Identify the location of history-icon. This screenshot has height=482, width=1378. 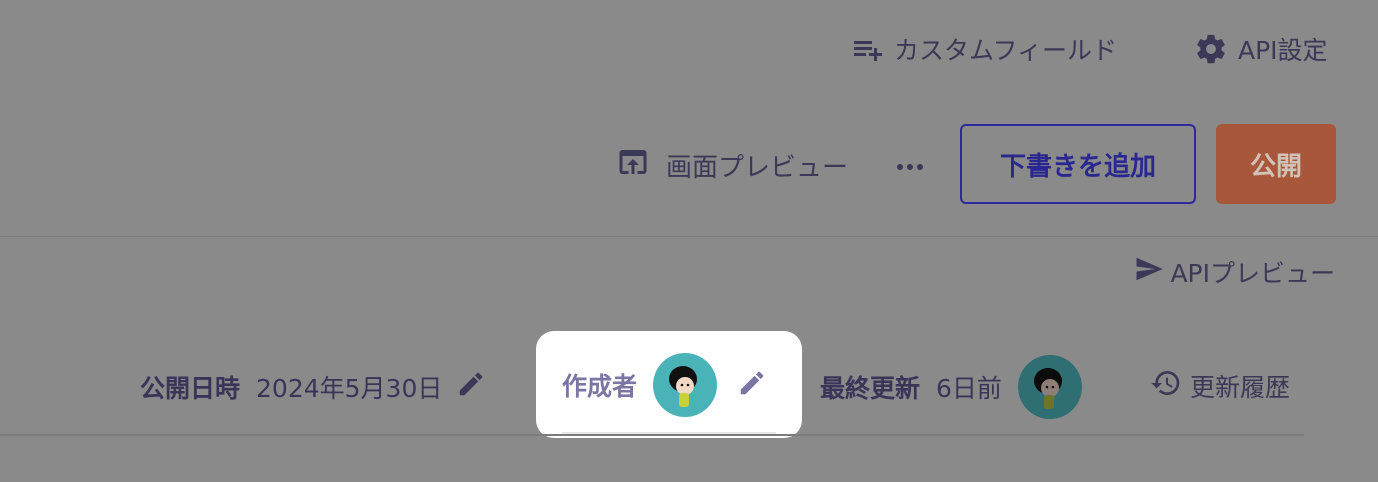
(1166, 386).